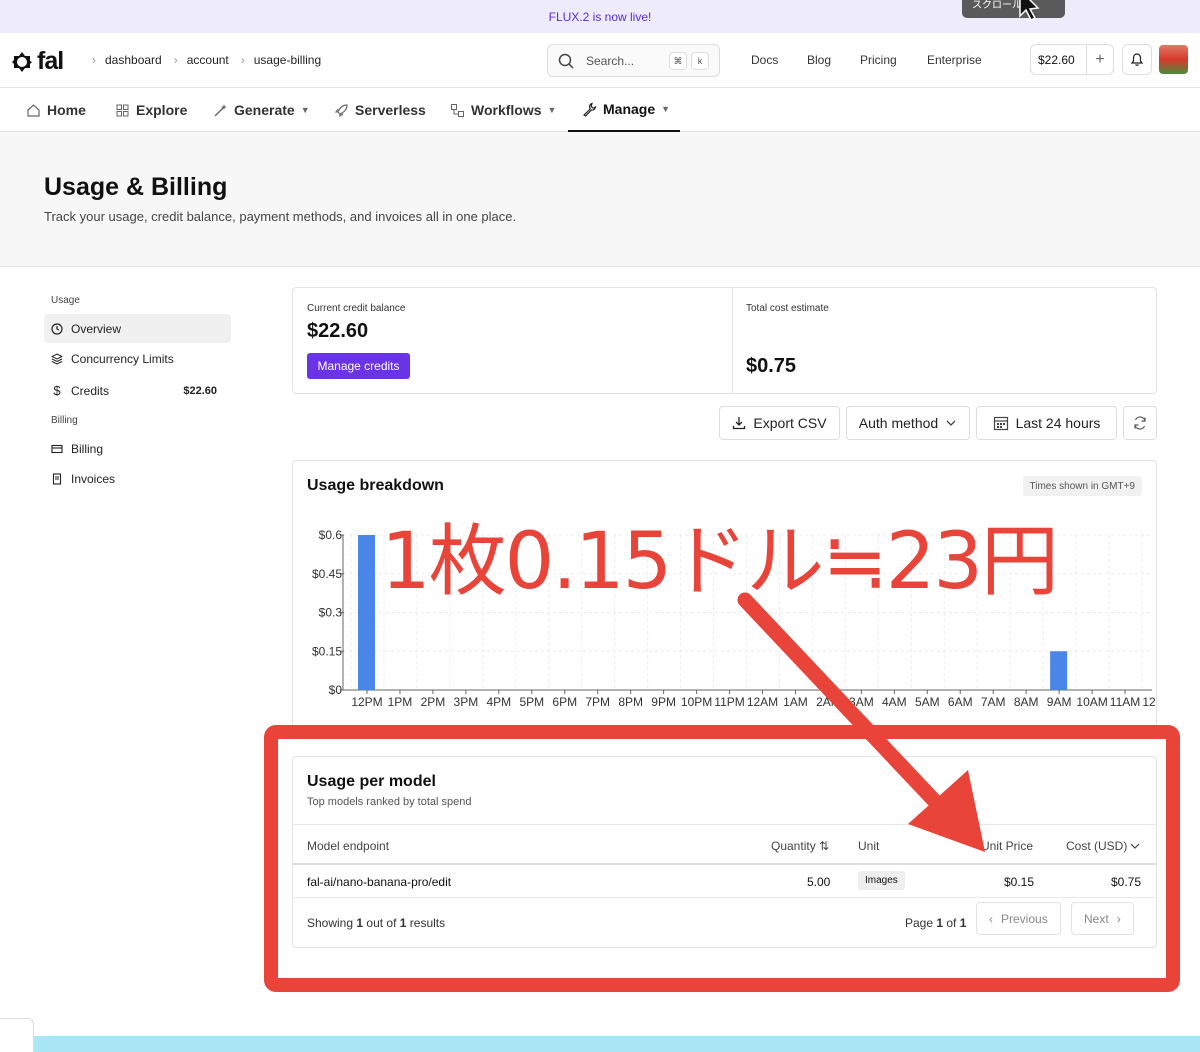 This screenshot has width=1200, height=1052. What do you see at coordinates (566, 61) in the screenshot?
I see `search-icon` at bounding box center [566, 61].